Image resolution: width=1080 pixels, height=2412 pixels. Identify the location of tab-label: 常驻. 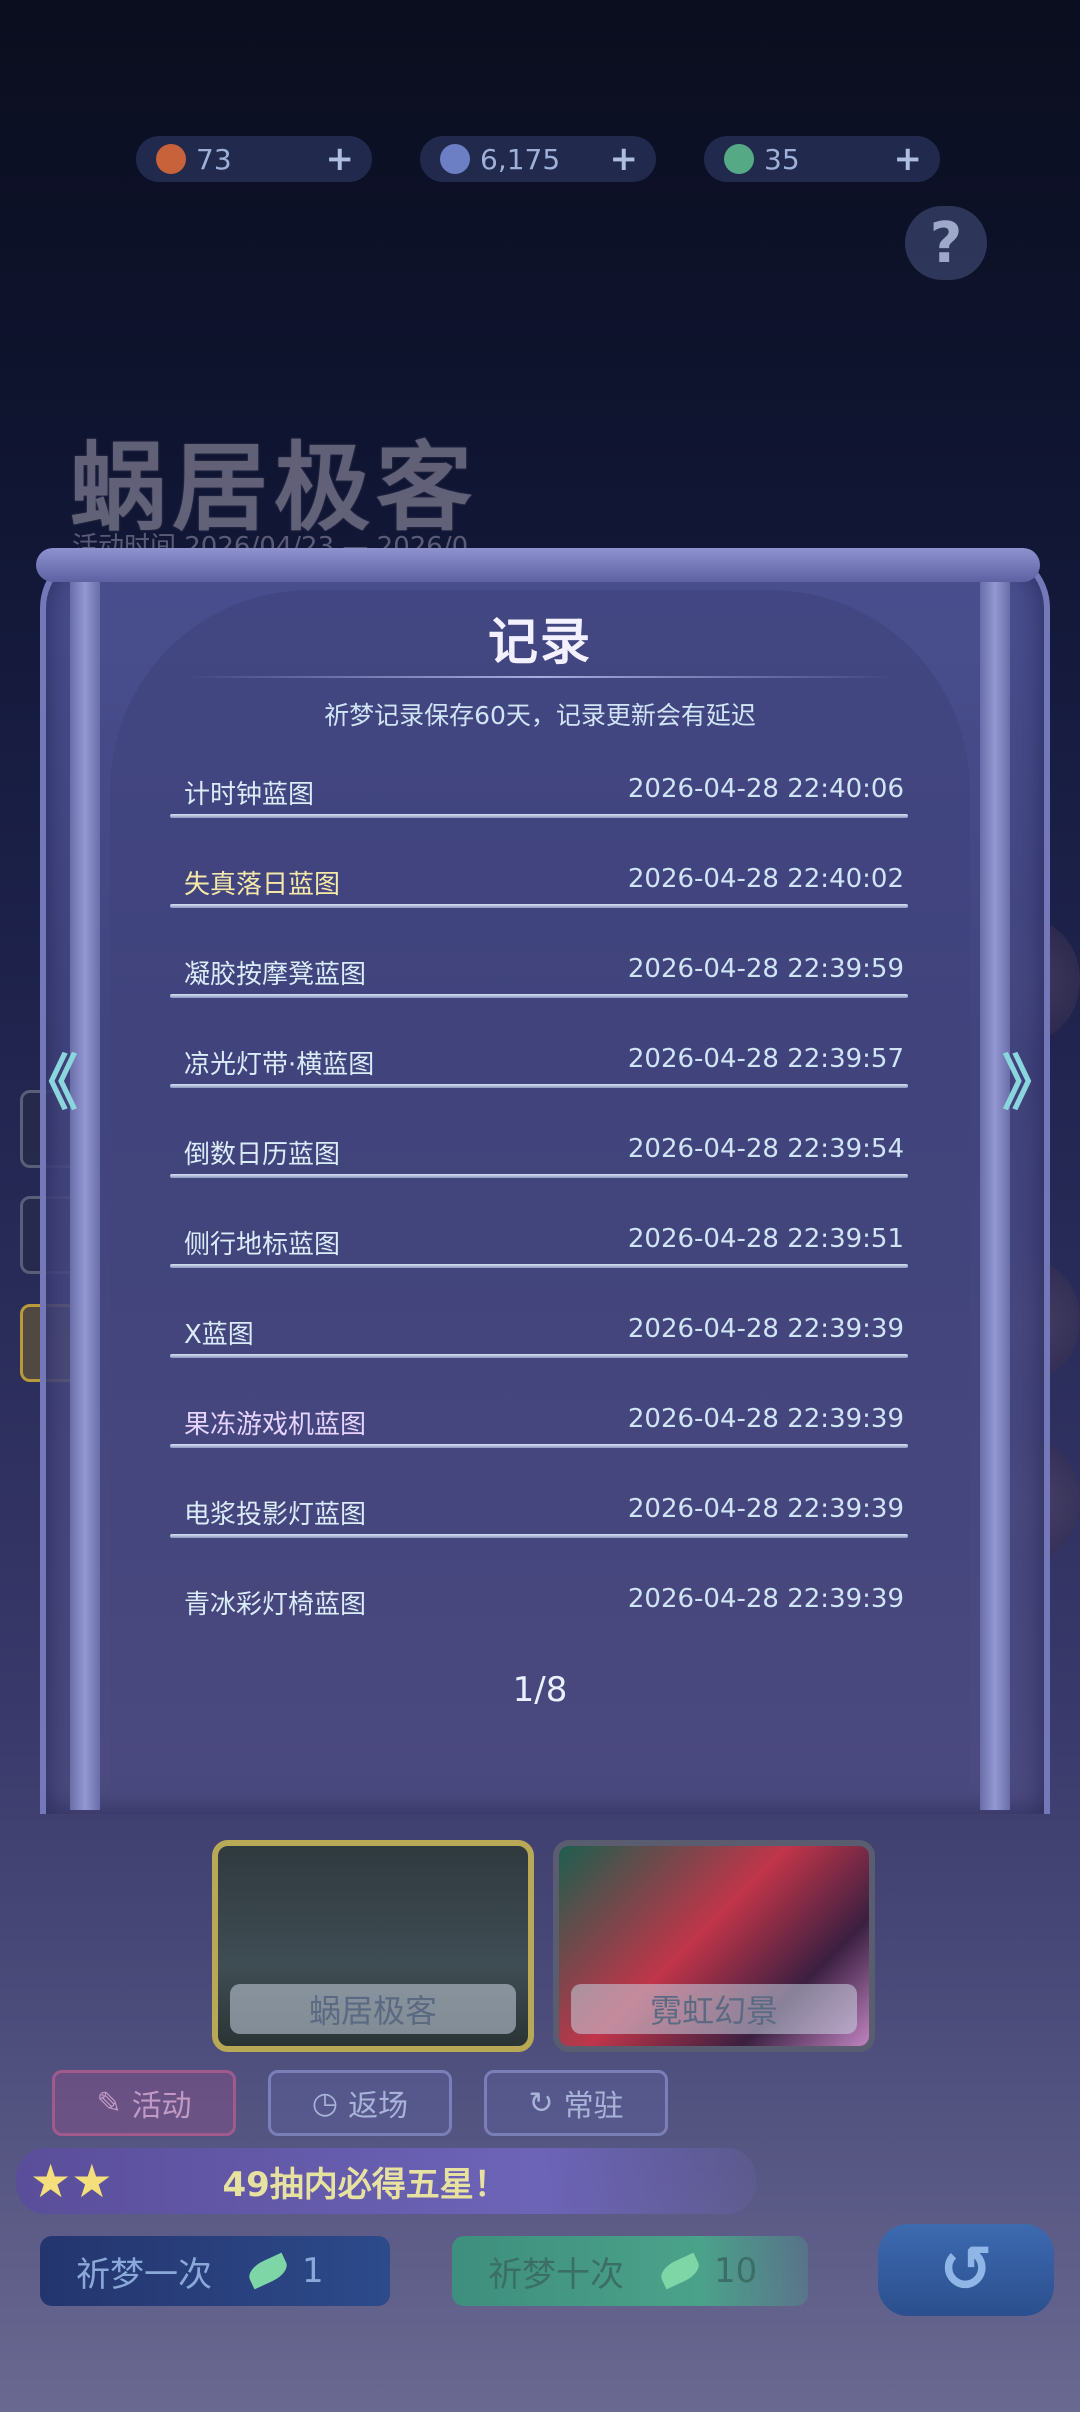
(593, 2106).